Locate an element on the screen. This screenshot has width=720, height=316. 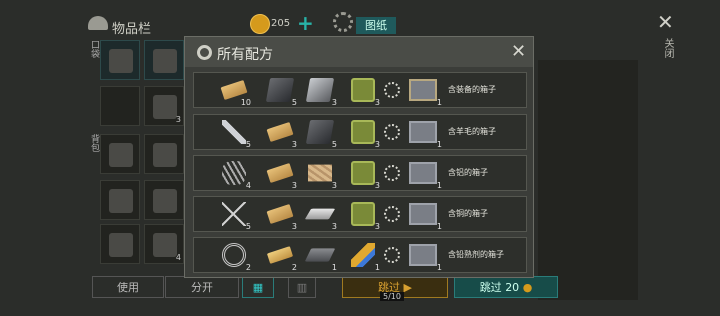
gears-icon is located at coordinates (204, 52).